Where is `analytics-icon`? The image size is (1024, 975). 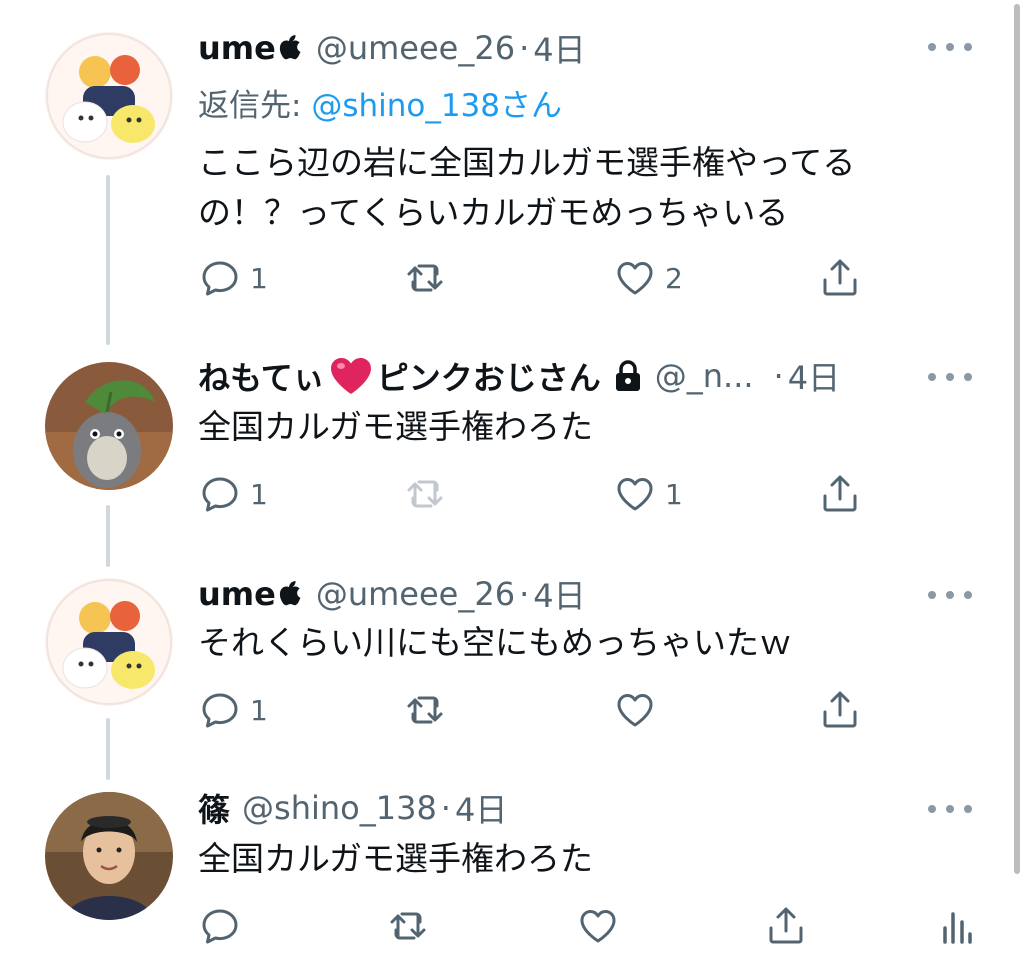 analytics-icon is located at coordinates (957, 928).